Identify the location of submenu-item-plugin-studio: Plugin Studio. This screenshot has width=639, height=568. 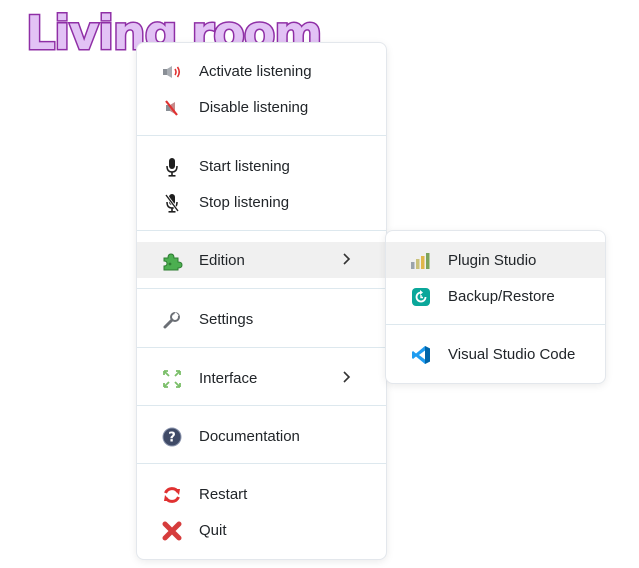
(495, 260).